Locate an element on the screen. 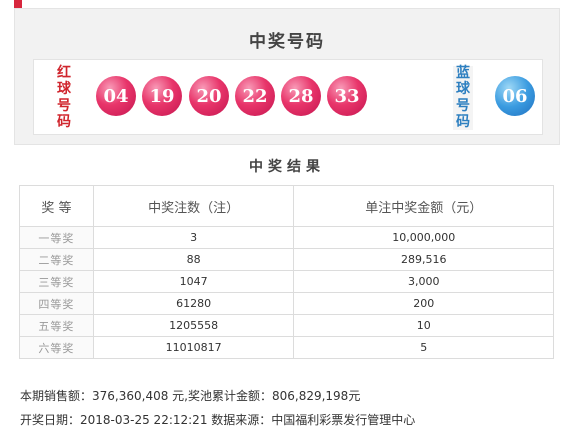 The height and width of the screenshot is (434, 574). table-header-row: 奖 等 中奖注数（注） 单注中奖金额（元） is located at coordinates (286, 206).